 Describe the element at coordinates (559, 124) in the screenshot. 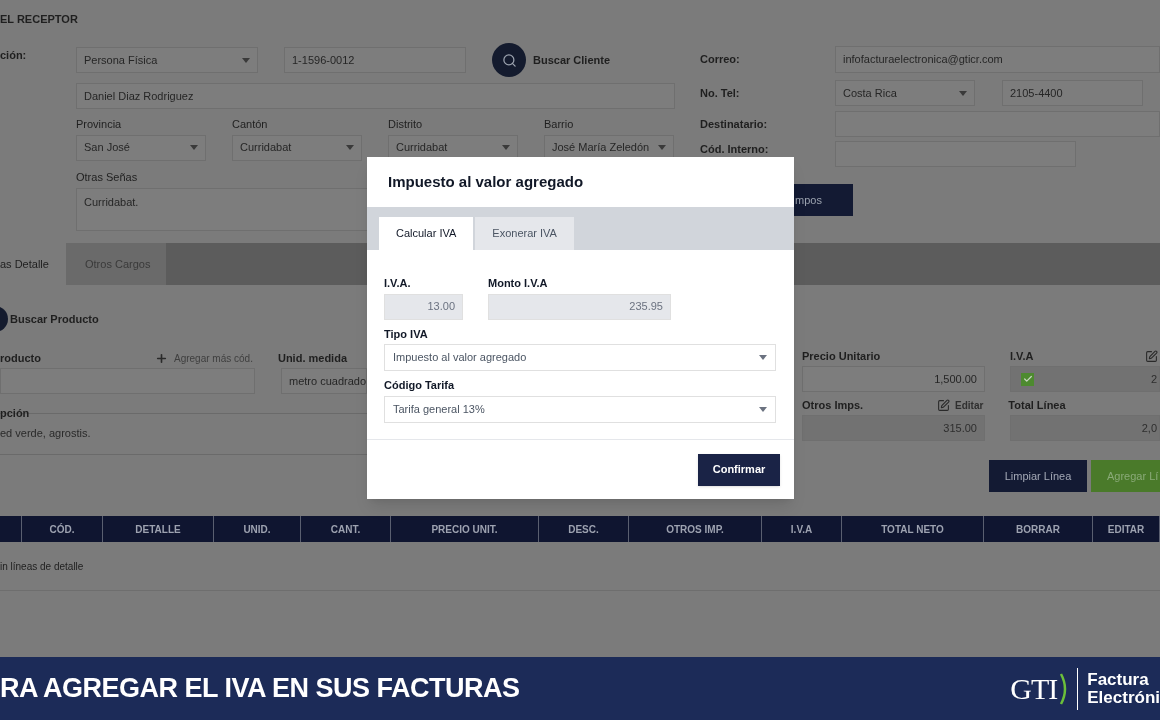

I see `field-label: Barrio` at that location.